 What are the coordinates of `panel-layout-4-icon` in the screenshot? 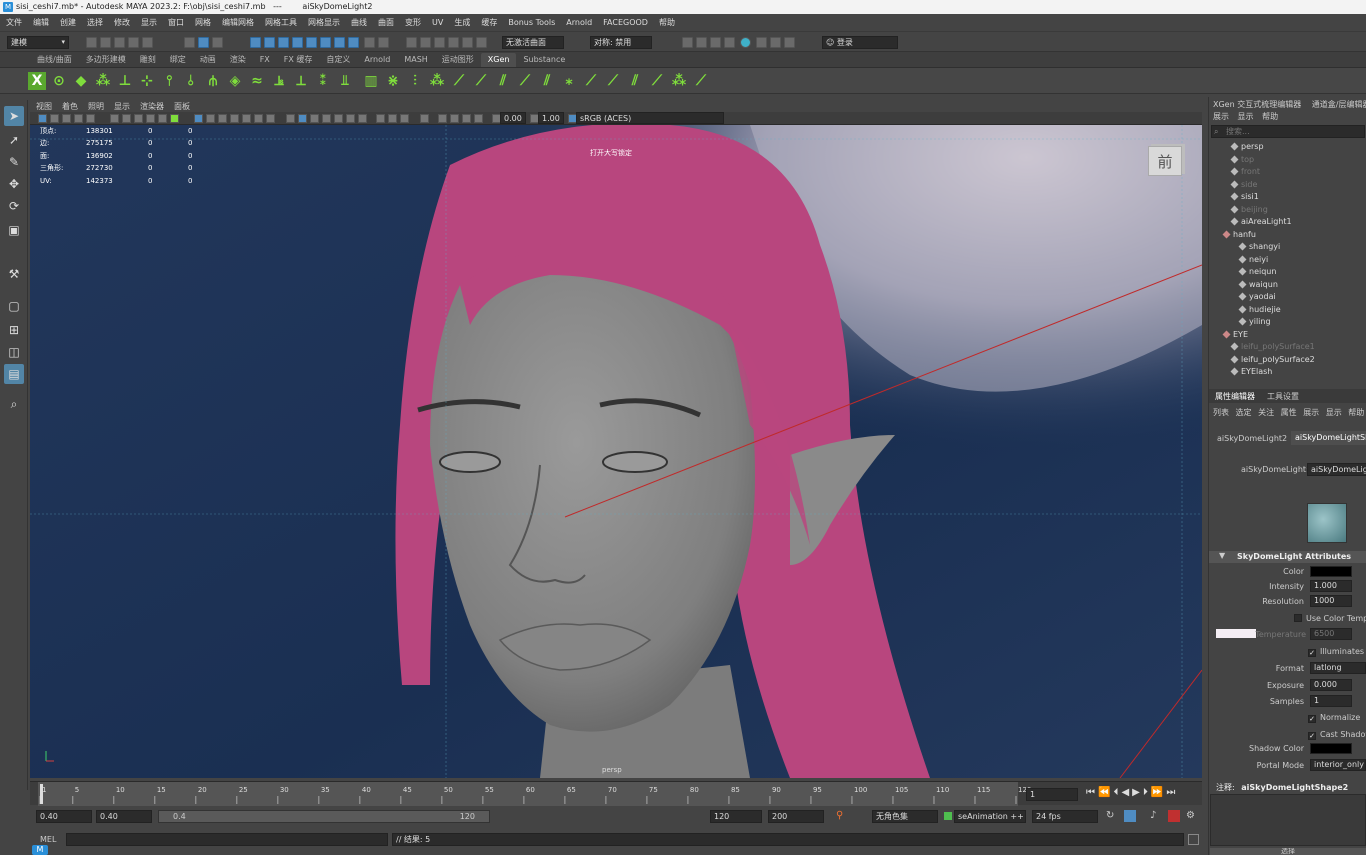 It's located at (729, 42).